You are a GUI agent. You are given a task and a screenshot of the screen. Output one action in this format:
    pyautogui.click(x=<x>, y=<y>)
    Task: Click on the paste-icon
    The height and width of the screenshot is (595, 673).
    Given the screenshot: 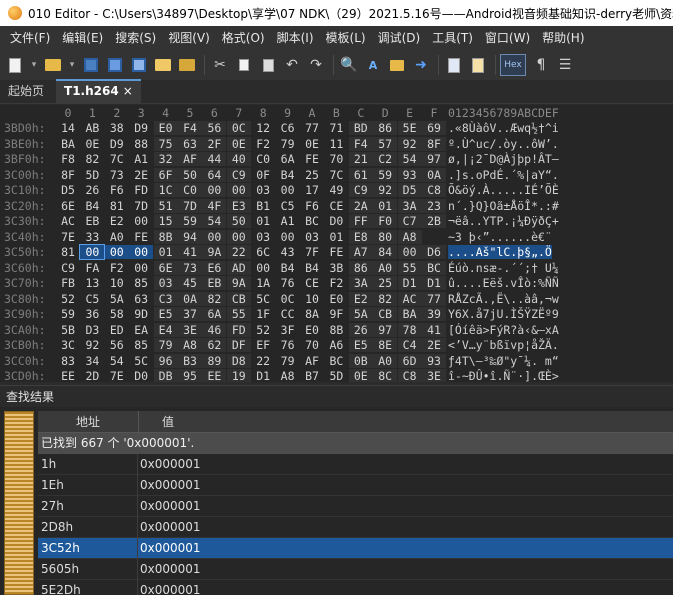 What is the action you would take?
    pyautogui.click(x=268, y=65)
    